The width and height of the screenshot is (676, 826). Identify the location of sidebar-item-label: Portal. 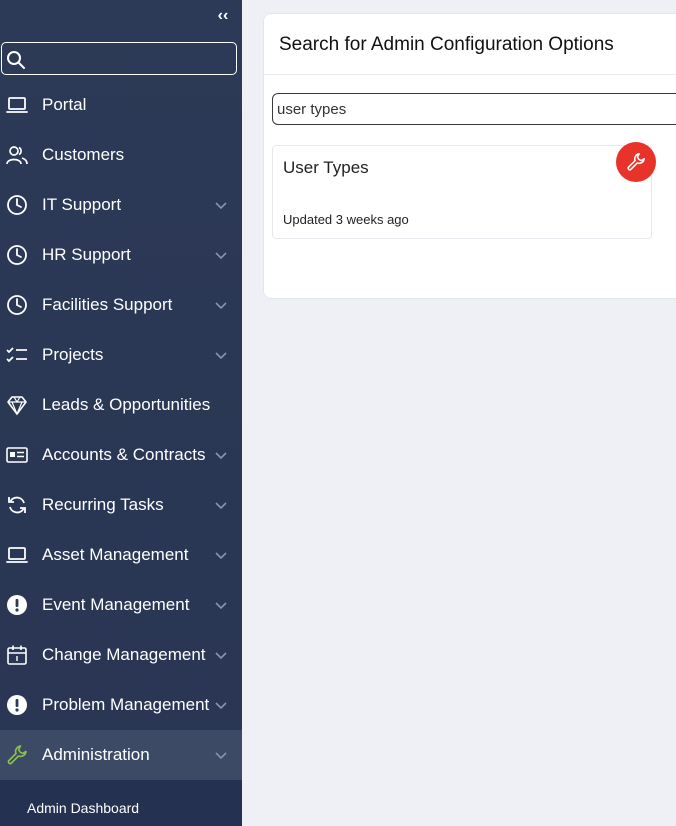
(64, 104).